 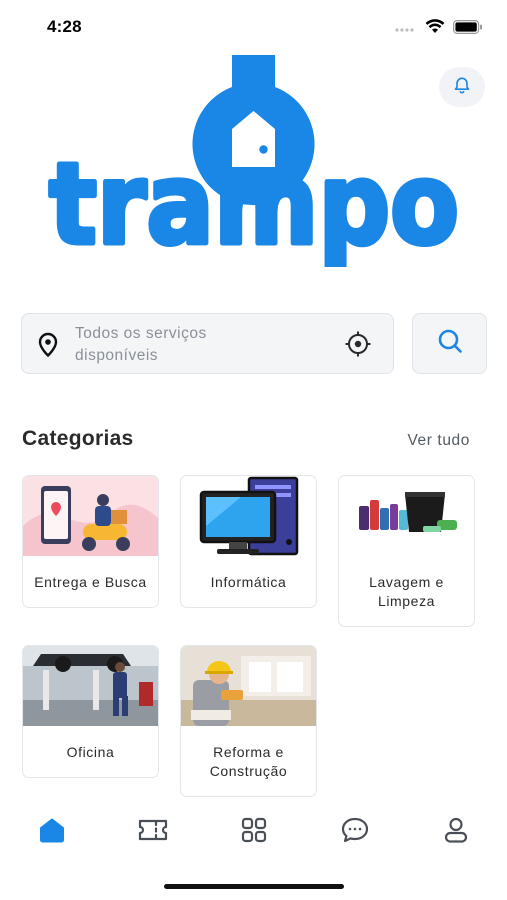 I want to click on search-button, so click(x=449, y=343).